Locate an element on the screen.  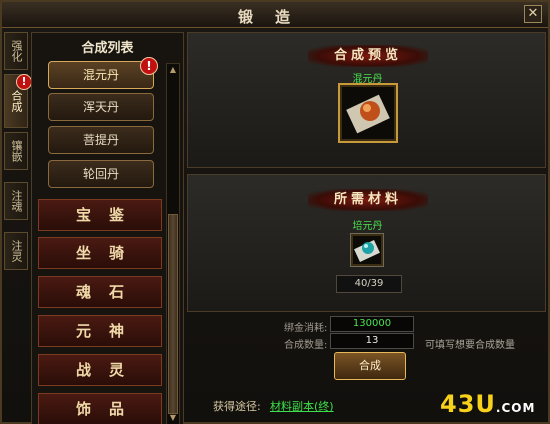
category-shipin: 饰品 is located at coordinates (100, 408).